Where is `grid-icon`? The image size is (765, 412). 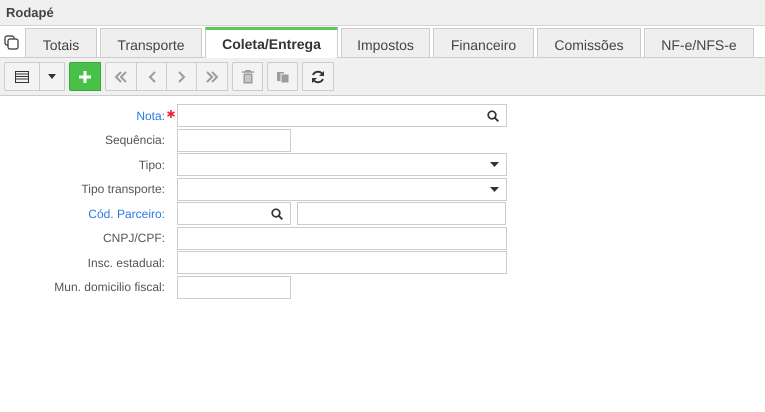
grid-icon is located at coordinates (22, 76).